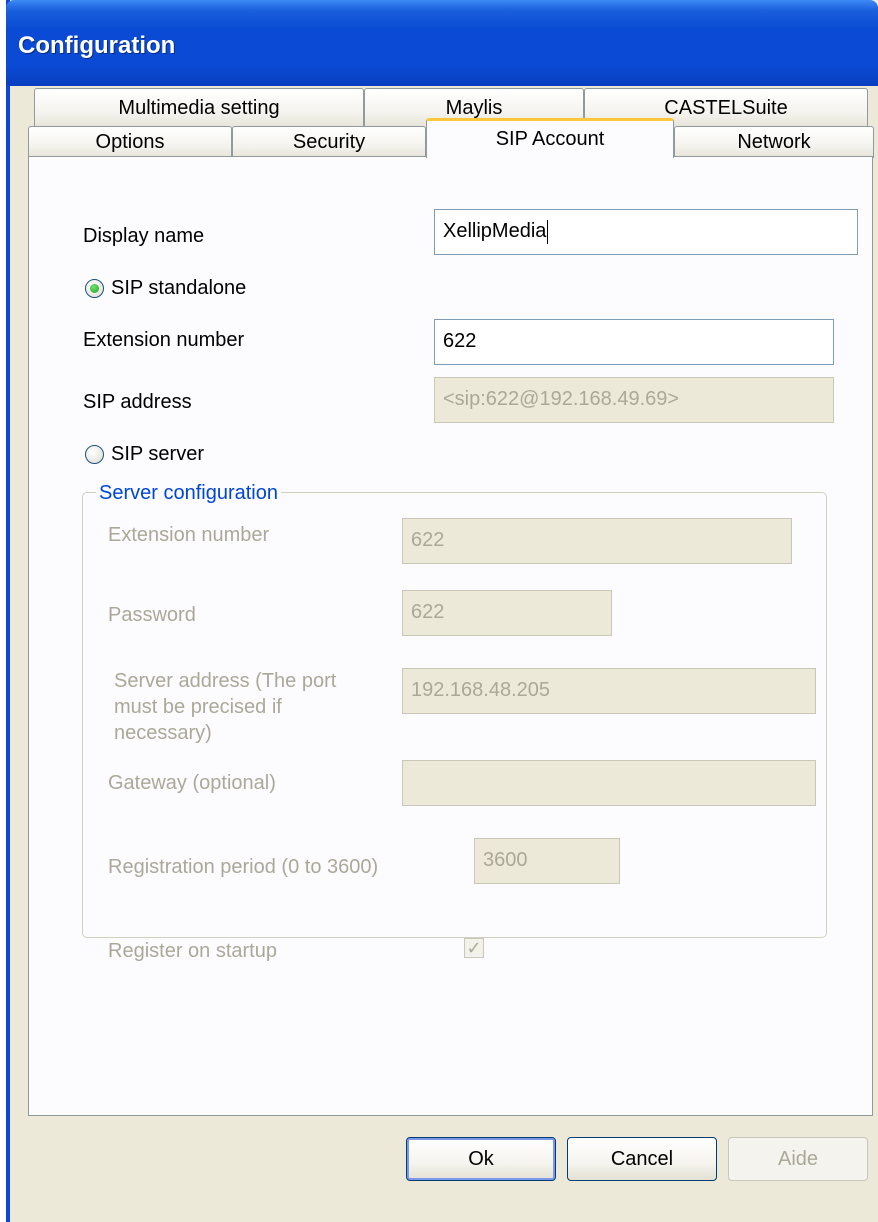 Image resolution: width=878 pixels, height=1222 pixels. I want to click on registration-period-label: Registration period (0 to 3600), so click(243, 867).